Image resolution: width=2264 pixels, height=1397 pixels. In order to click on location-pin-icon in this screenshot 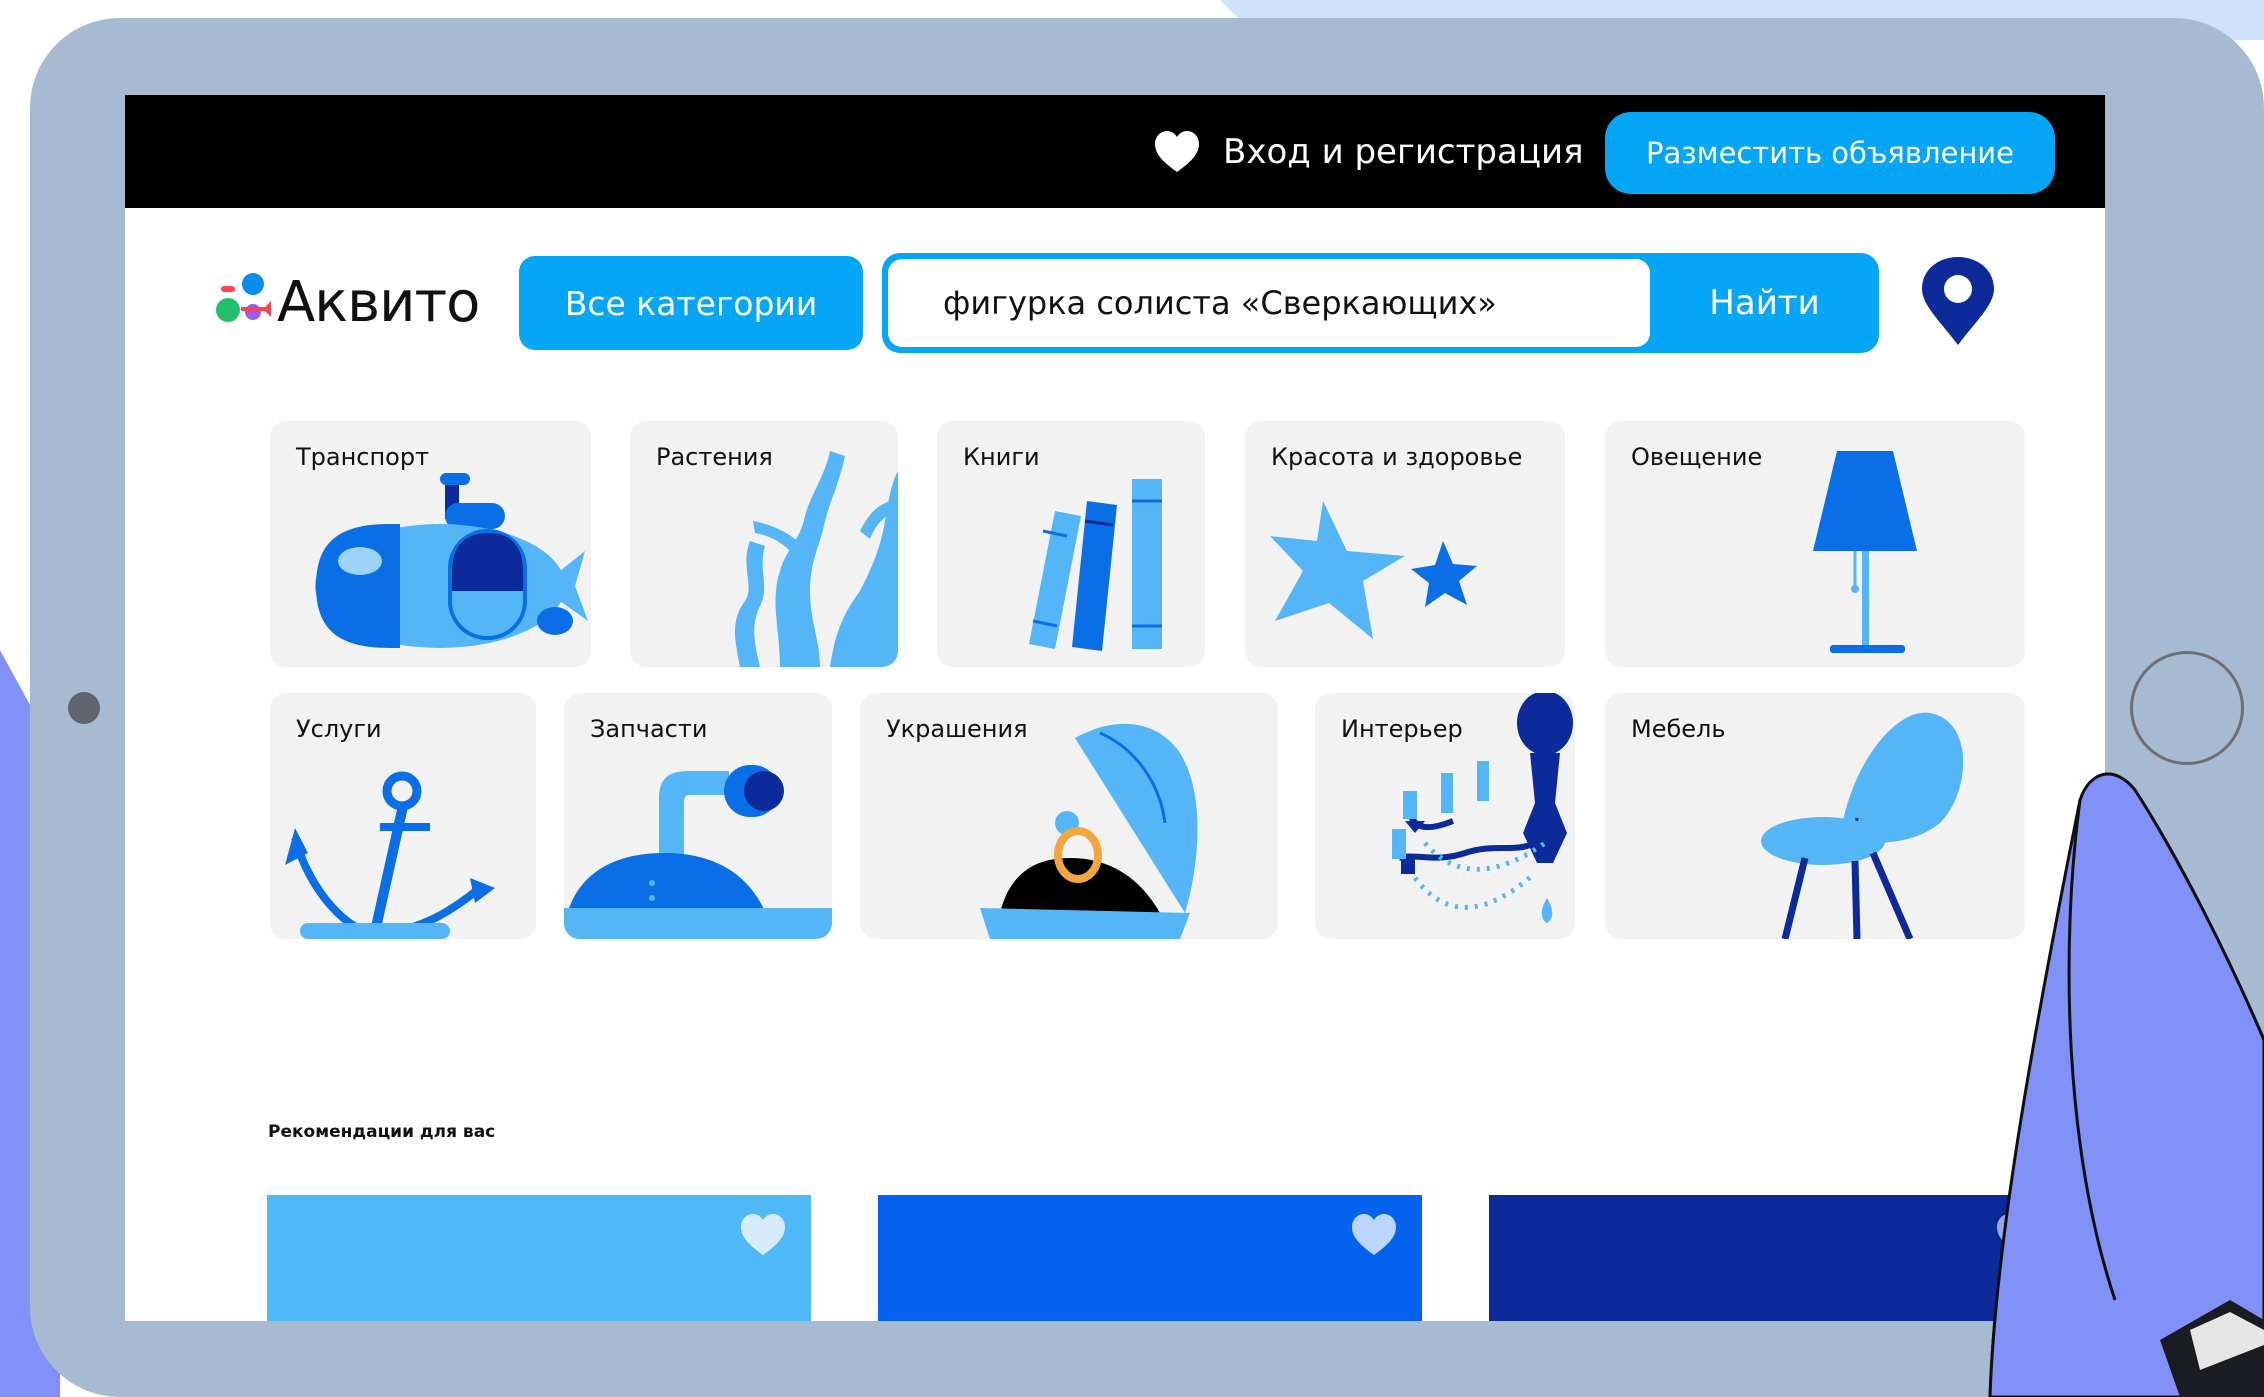, I will do `click(1958, 301)`.